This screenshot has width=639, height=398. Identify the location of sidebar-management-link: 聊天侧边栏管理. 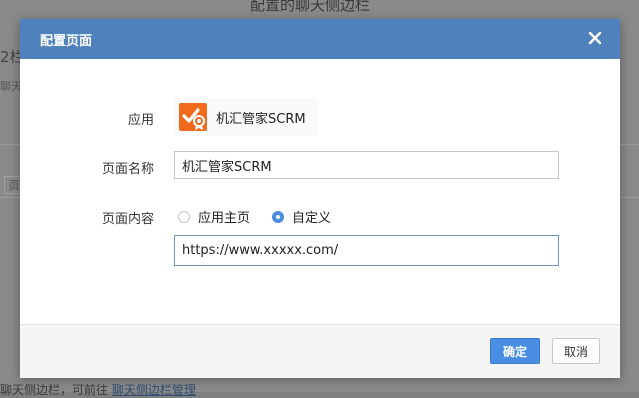
(153, 390).